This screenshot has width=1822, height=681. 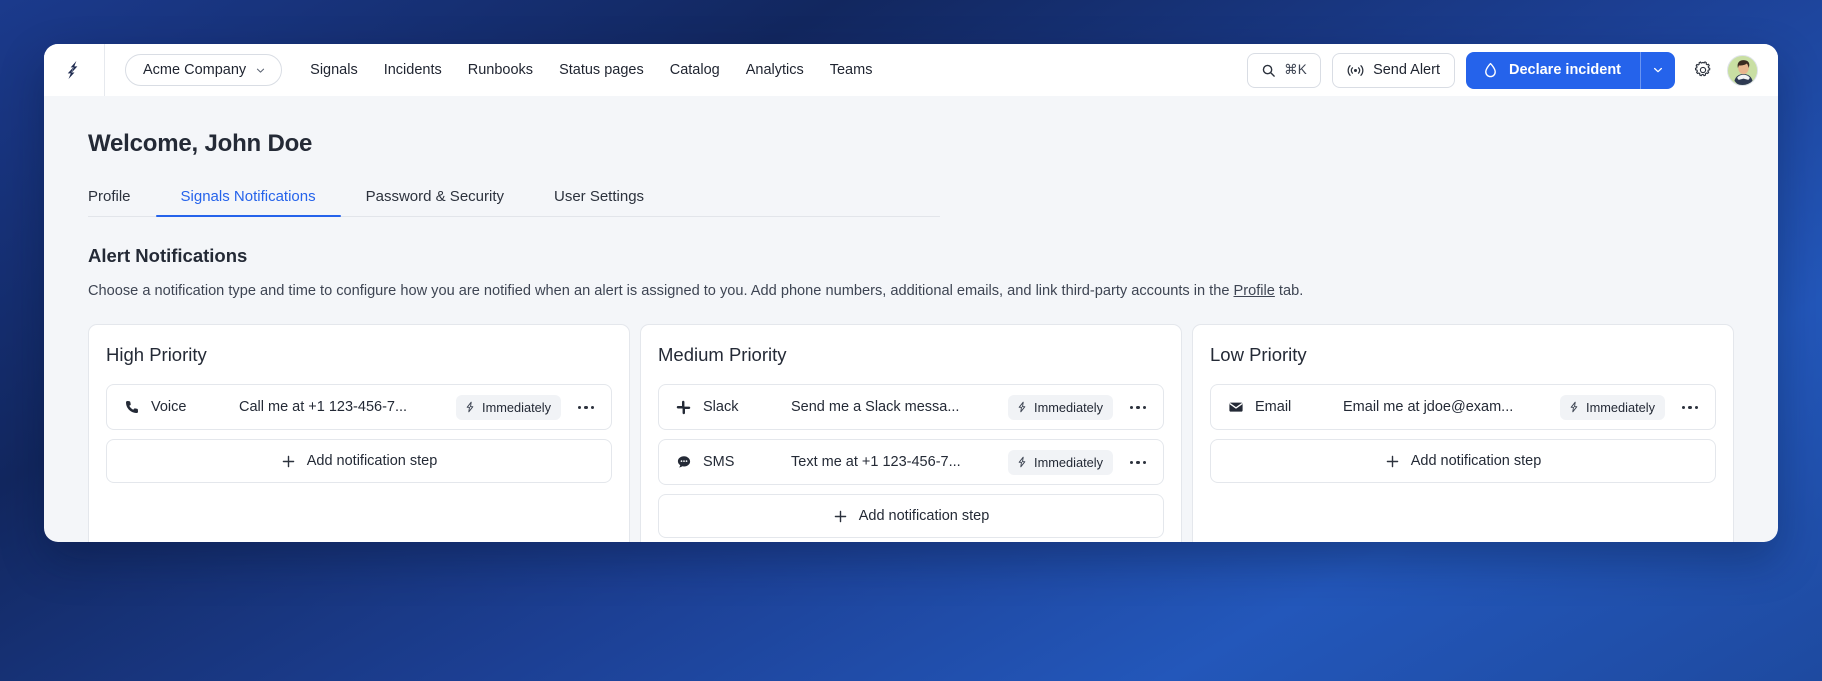 I want to click on step-channel-label: Email, so click(x=1273, y=407).